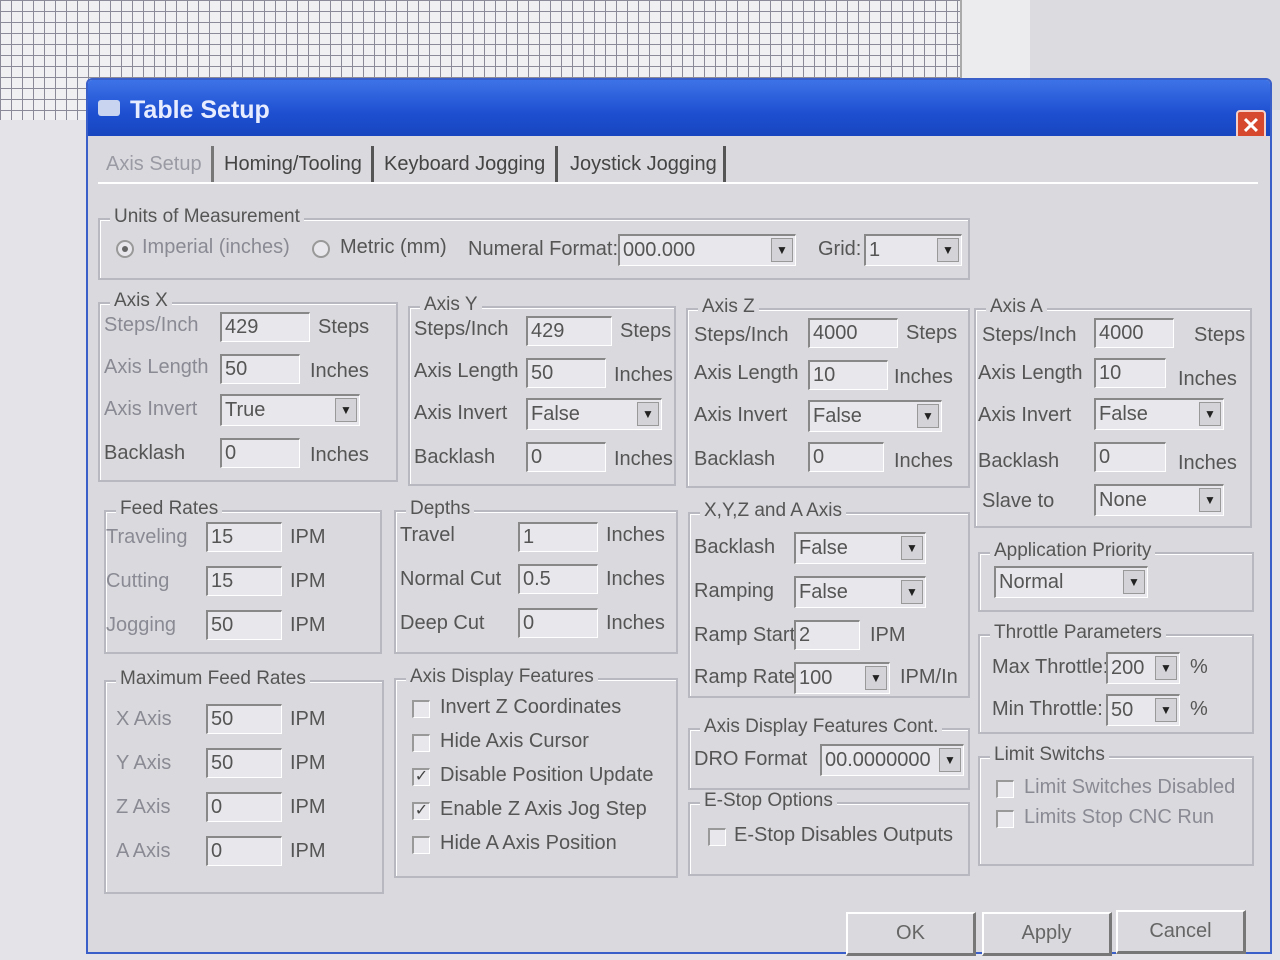 The width and height of the screenshot is (1280, 960). I want to click on axis-y-steps-label: Steps/Inch, so click(461, 329).